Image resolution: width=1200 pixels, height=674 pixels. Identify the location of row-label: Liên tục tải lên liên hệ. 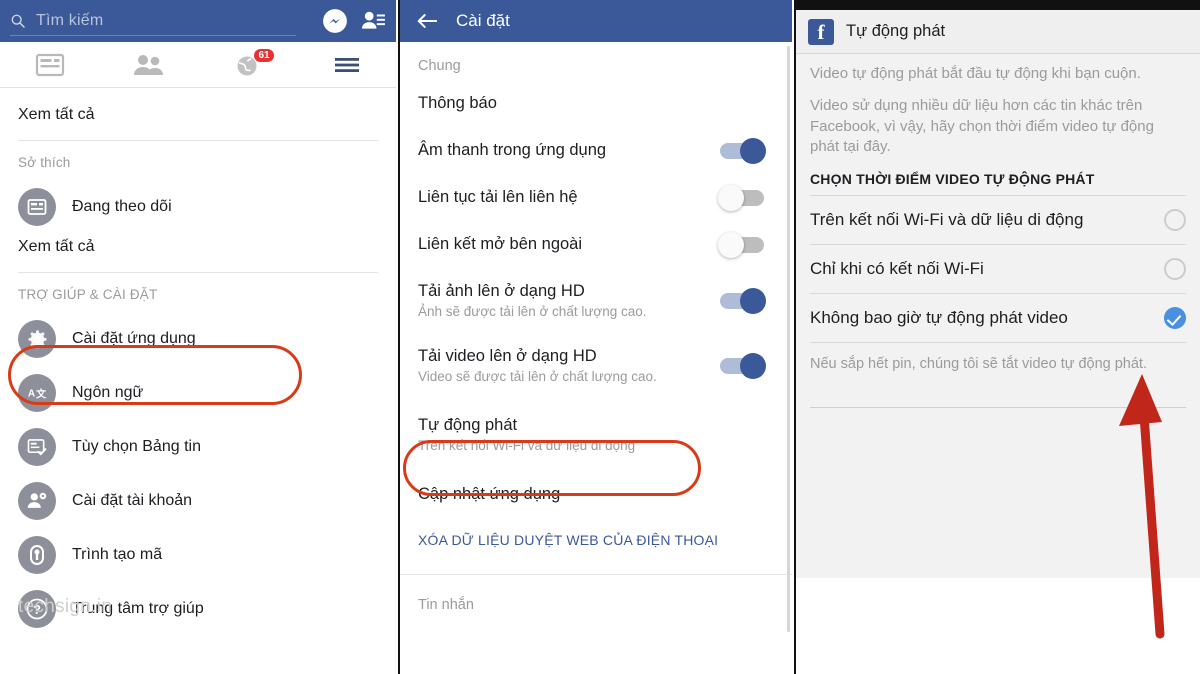
(498, 197).